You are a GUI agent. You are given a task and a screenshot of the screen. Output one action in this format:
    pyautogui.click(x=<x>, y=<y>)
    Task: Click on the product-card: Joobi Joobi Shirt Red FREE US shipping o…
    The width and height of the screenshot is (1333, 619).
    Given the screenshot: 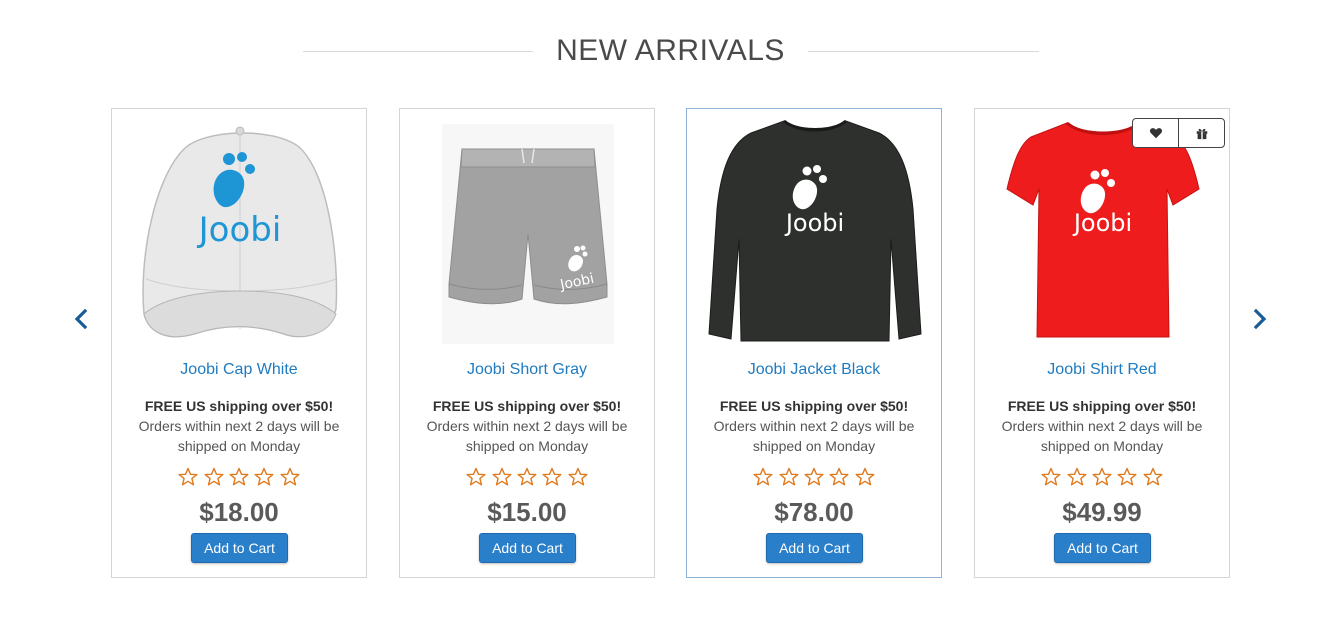 What is the action you would take?
    pyautogui.click(x=1102, y=343)
    